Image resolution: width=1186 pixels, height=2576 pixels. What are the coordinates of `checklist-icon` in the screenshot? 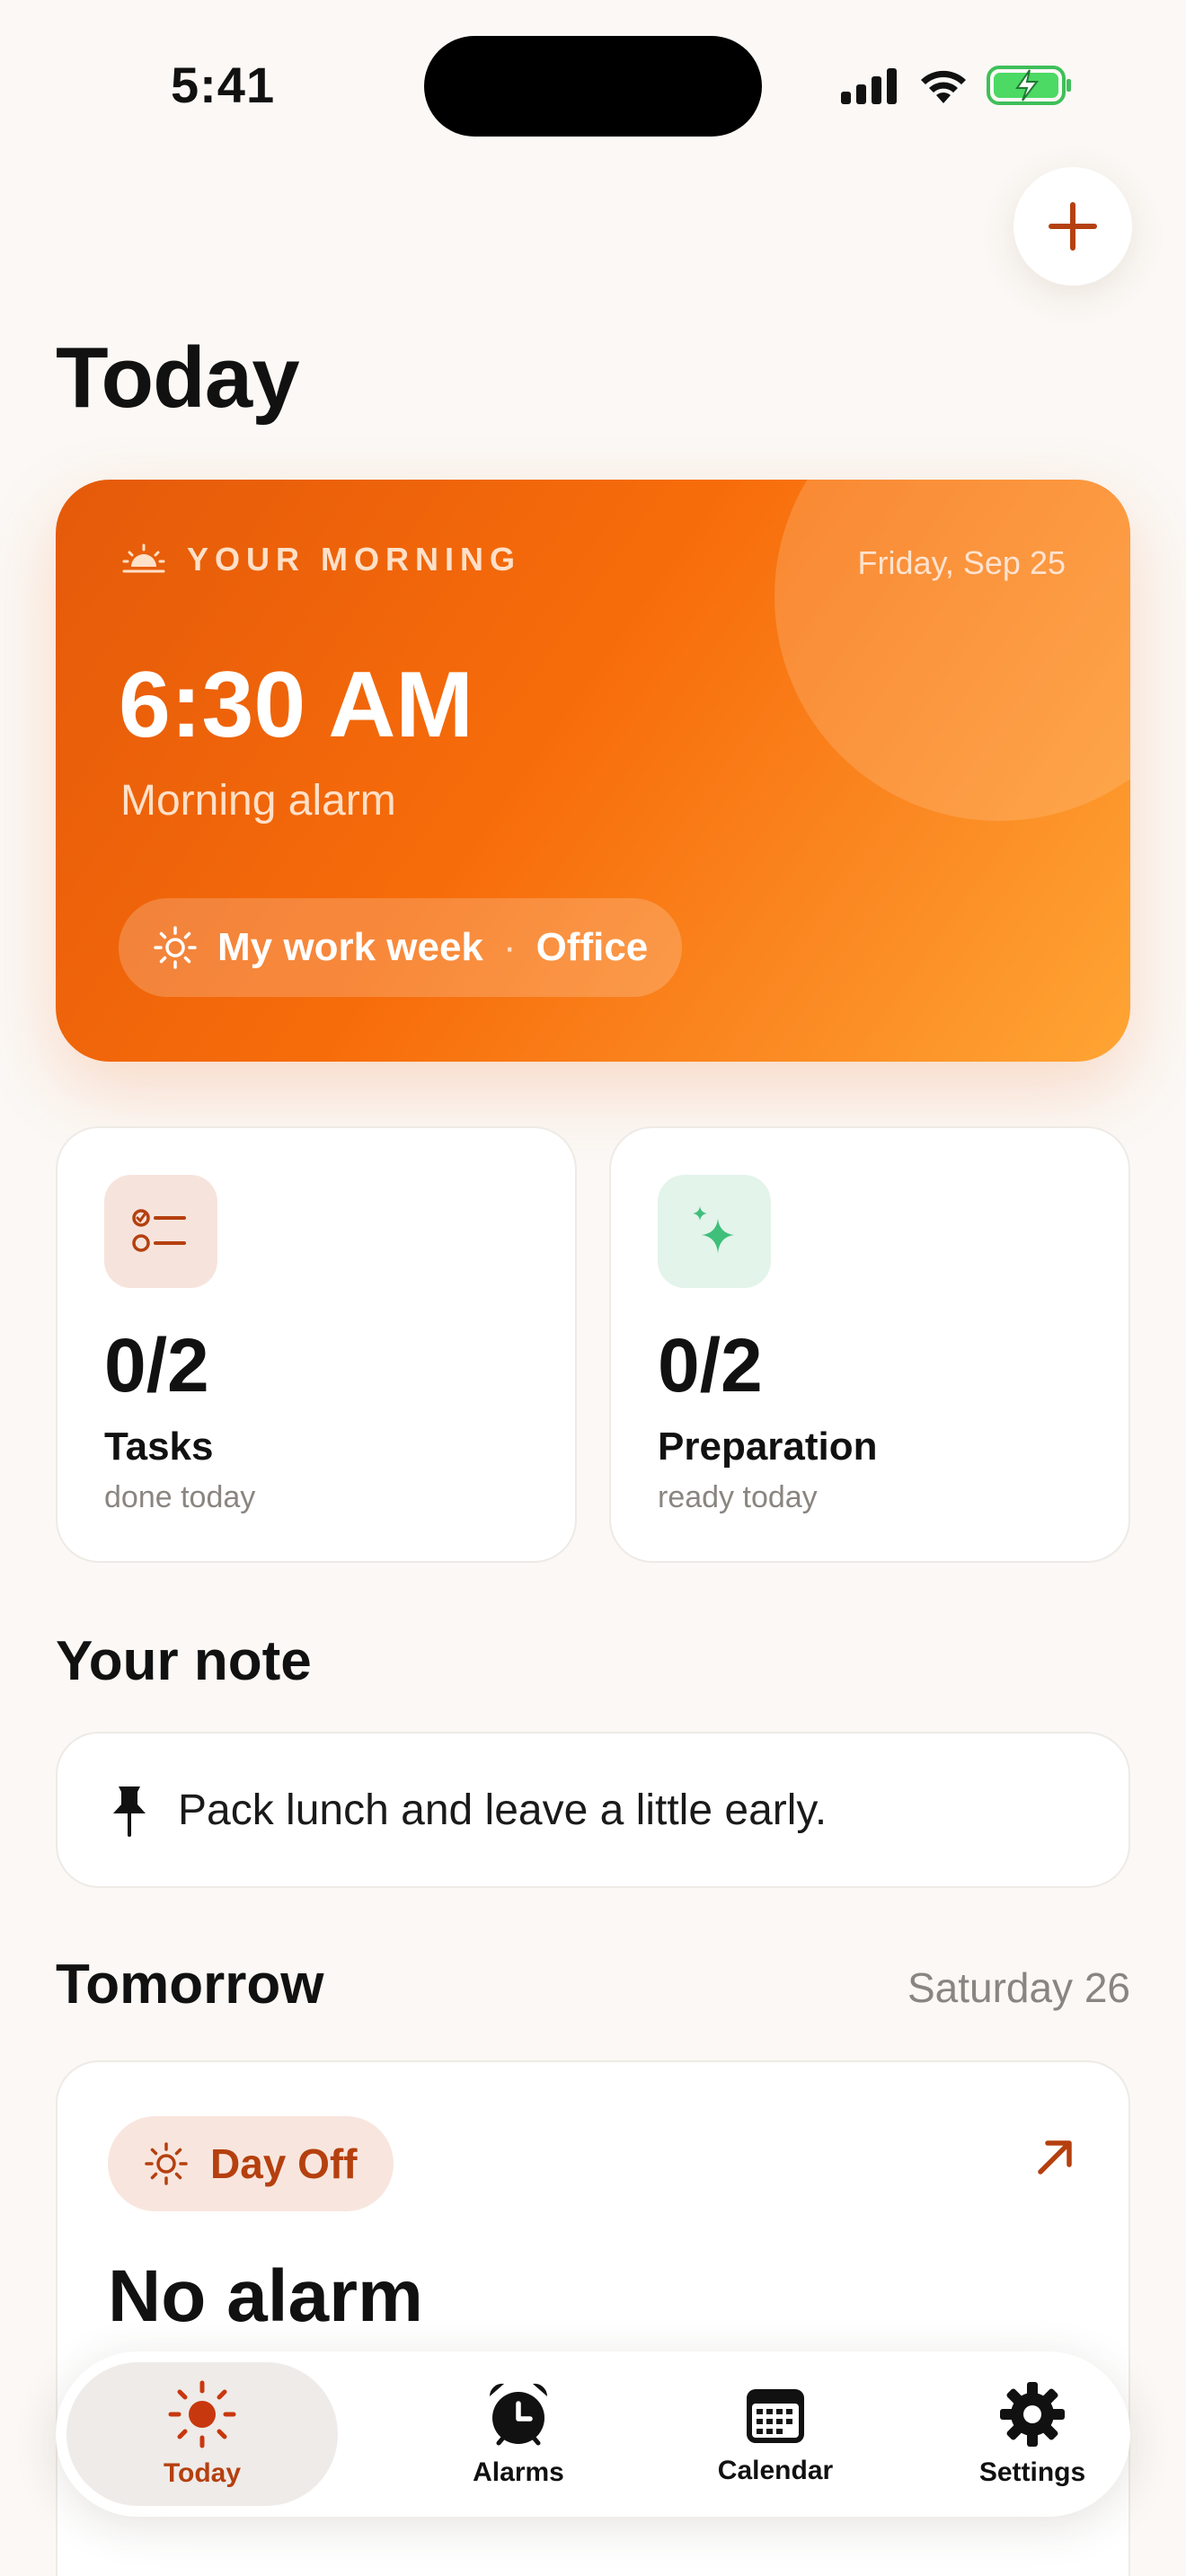 It's located at (159, 1230).